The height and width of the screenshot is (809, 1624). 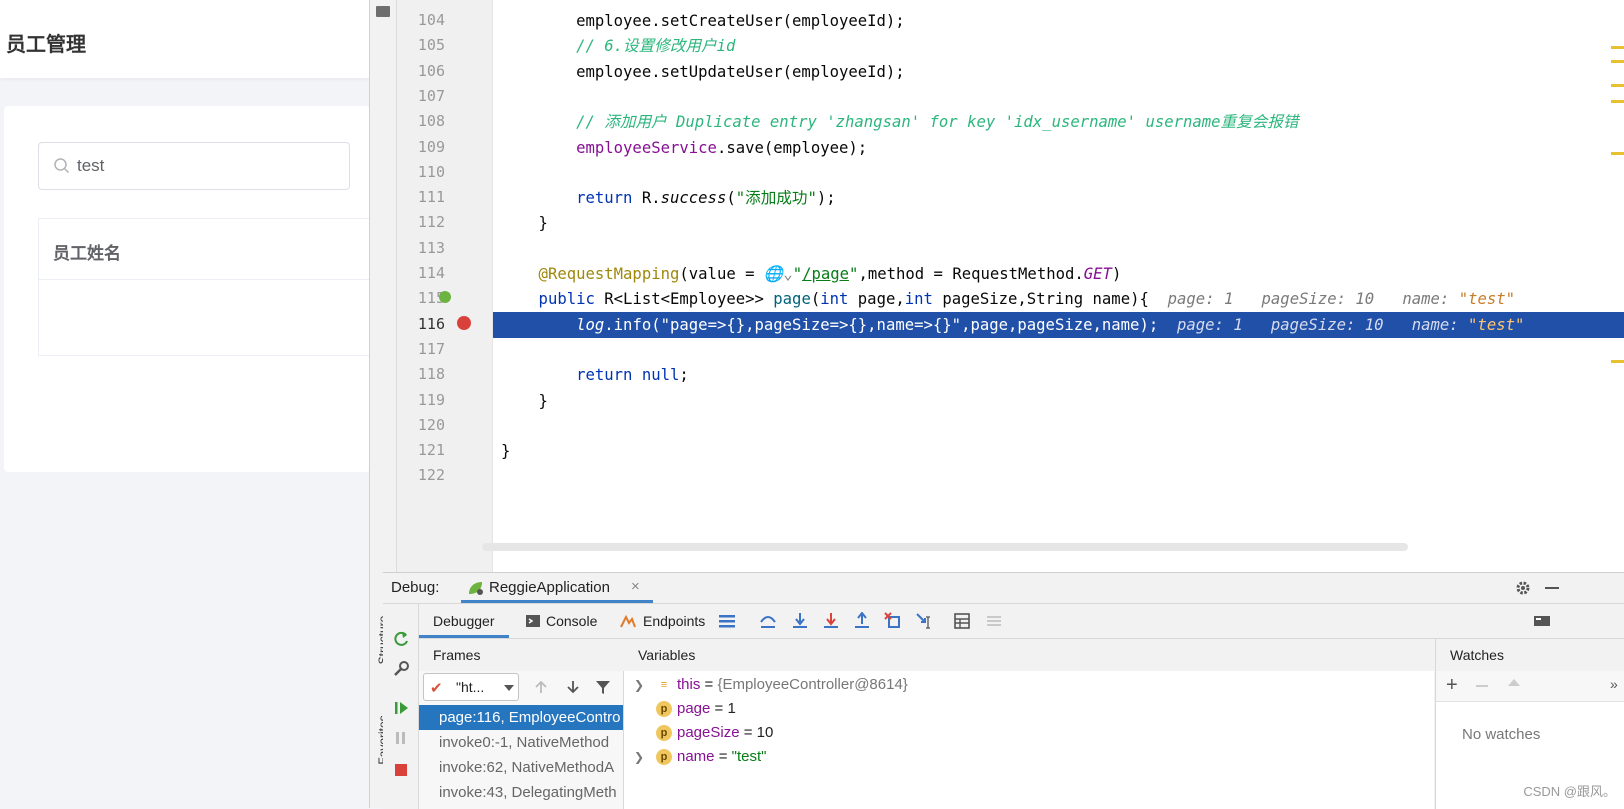 What do you see at coordinates (925, 621) in the screenshot?
I see `run-to-cursor-icon` at bounding box center [925, 621].